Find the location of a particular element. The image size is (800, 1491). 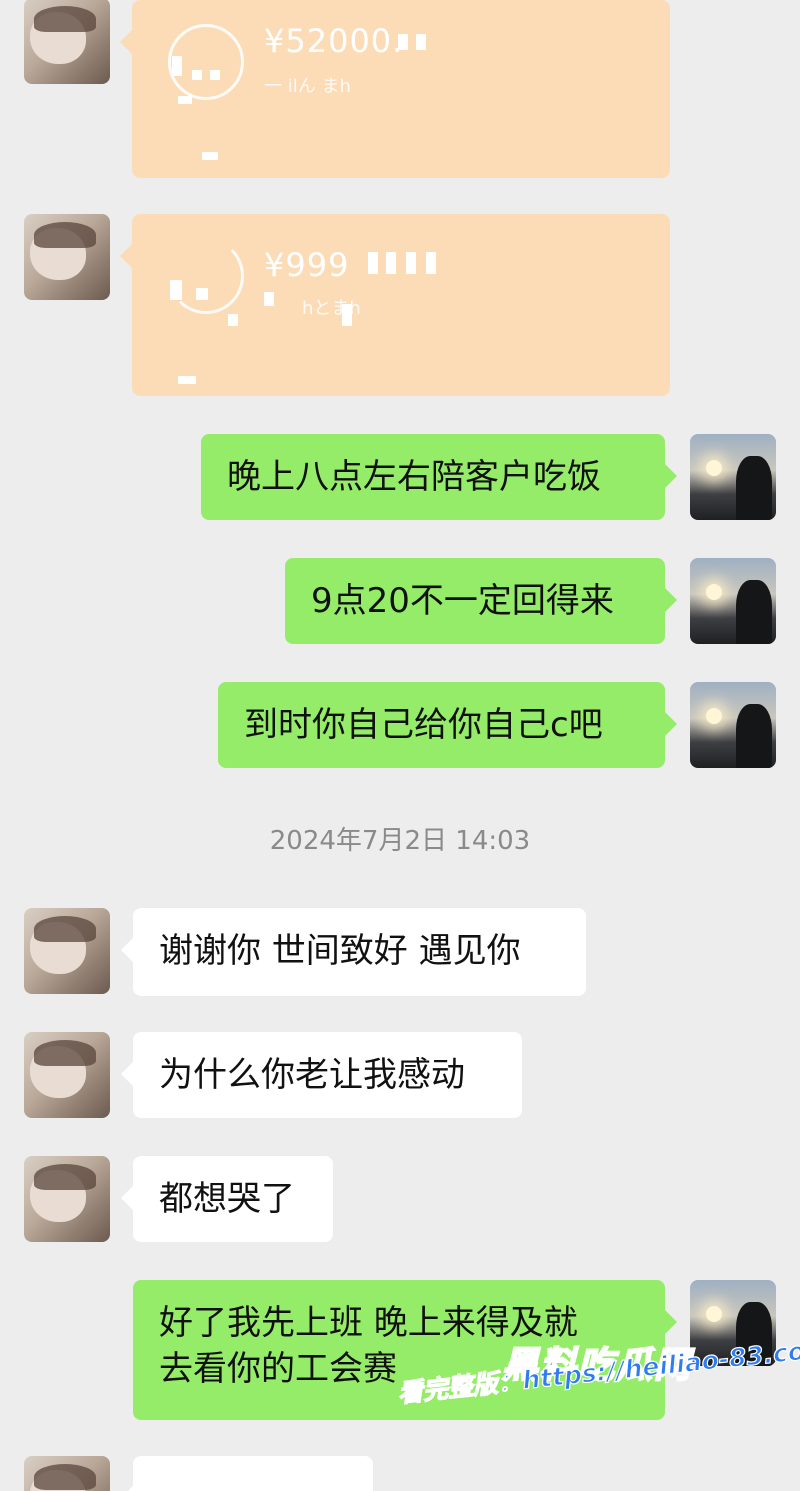

chat-timestamp: 2024年7月2日 14:03 is located at coordinates (400, 841).